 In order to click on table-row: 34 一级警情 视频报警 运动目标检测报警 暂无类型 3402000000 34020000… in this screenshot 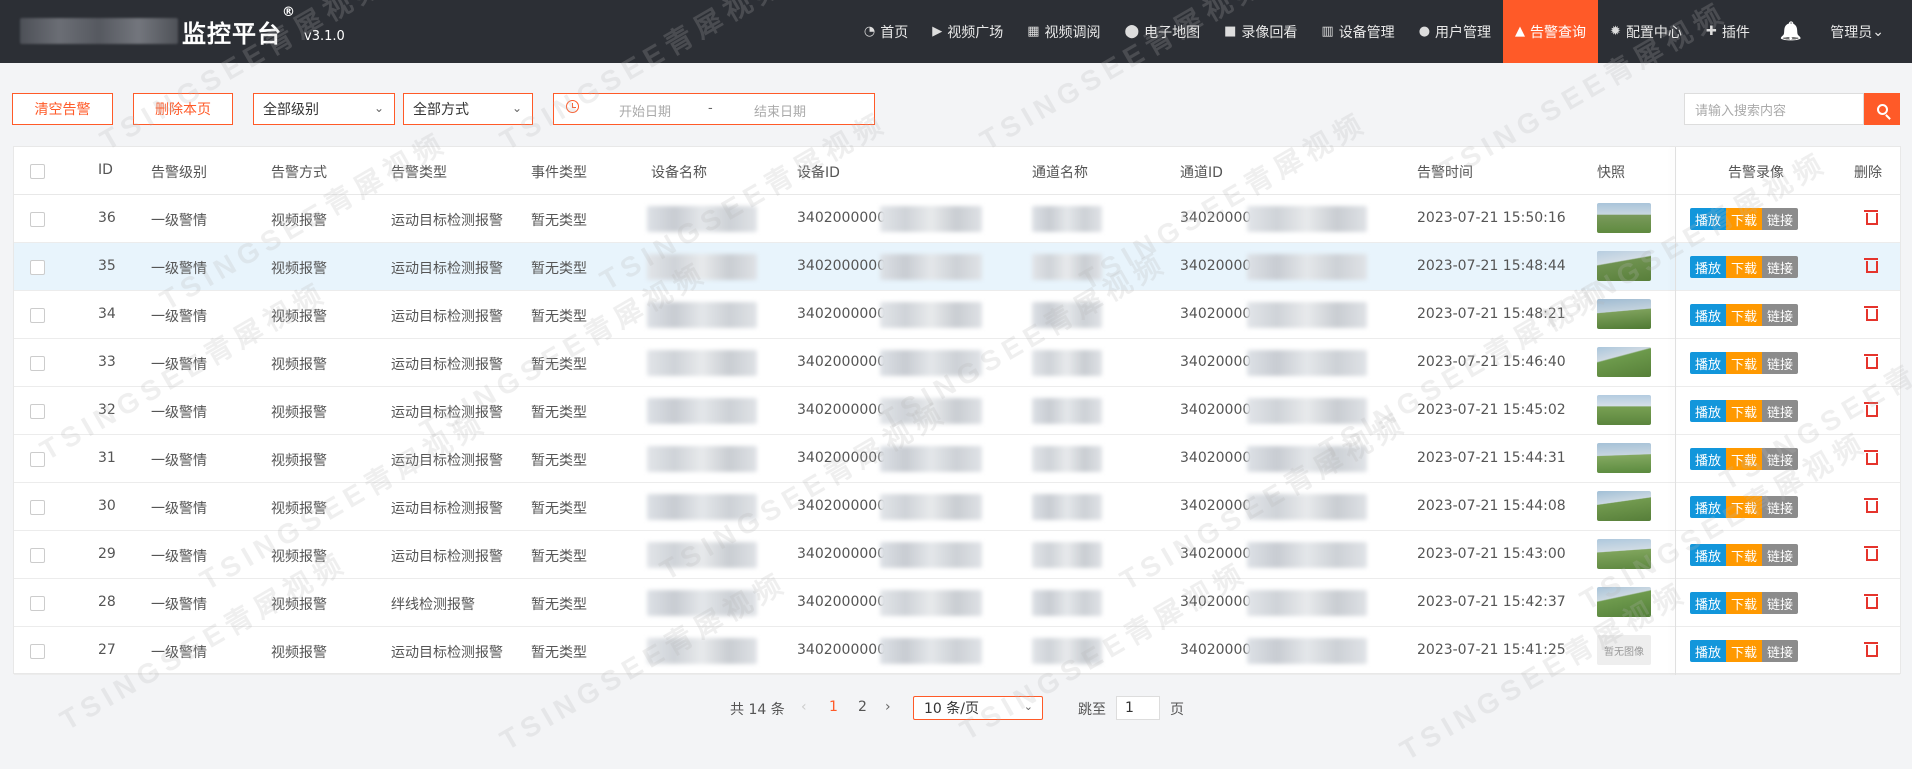, I will do `click(957, 315)`.